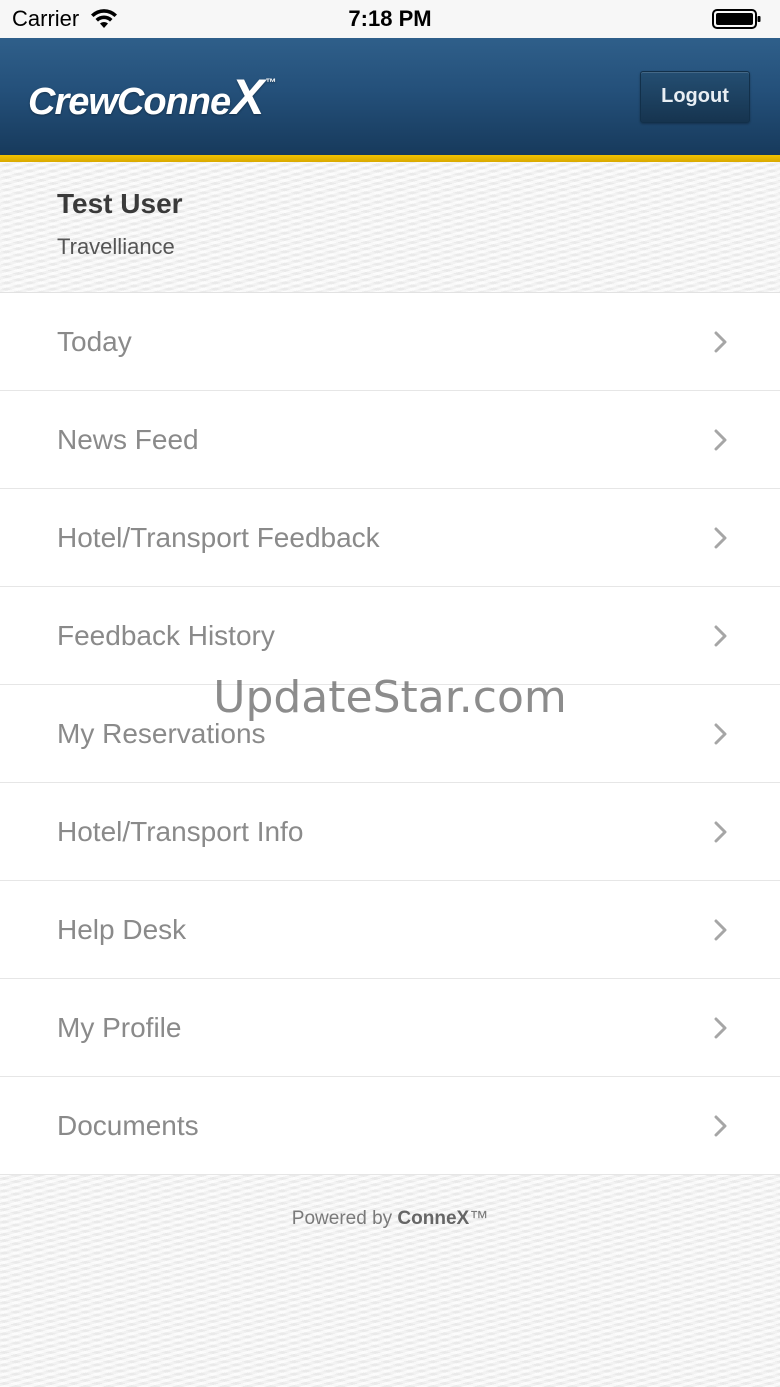  I want to click on menu-item-feedback-history: Feedback History, so click(390, 636).